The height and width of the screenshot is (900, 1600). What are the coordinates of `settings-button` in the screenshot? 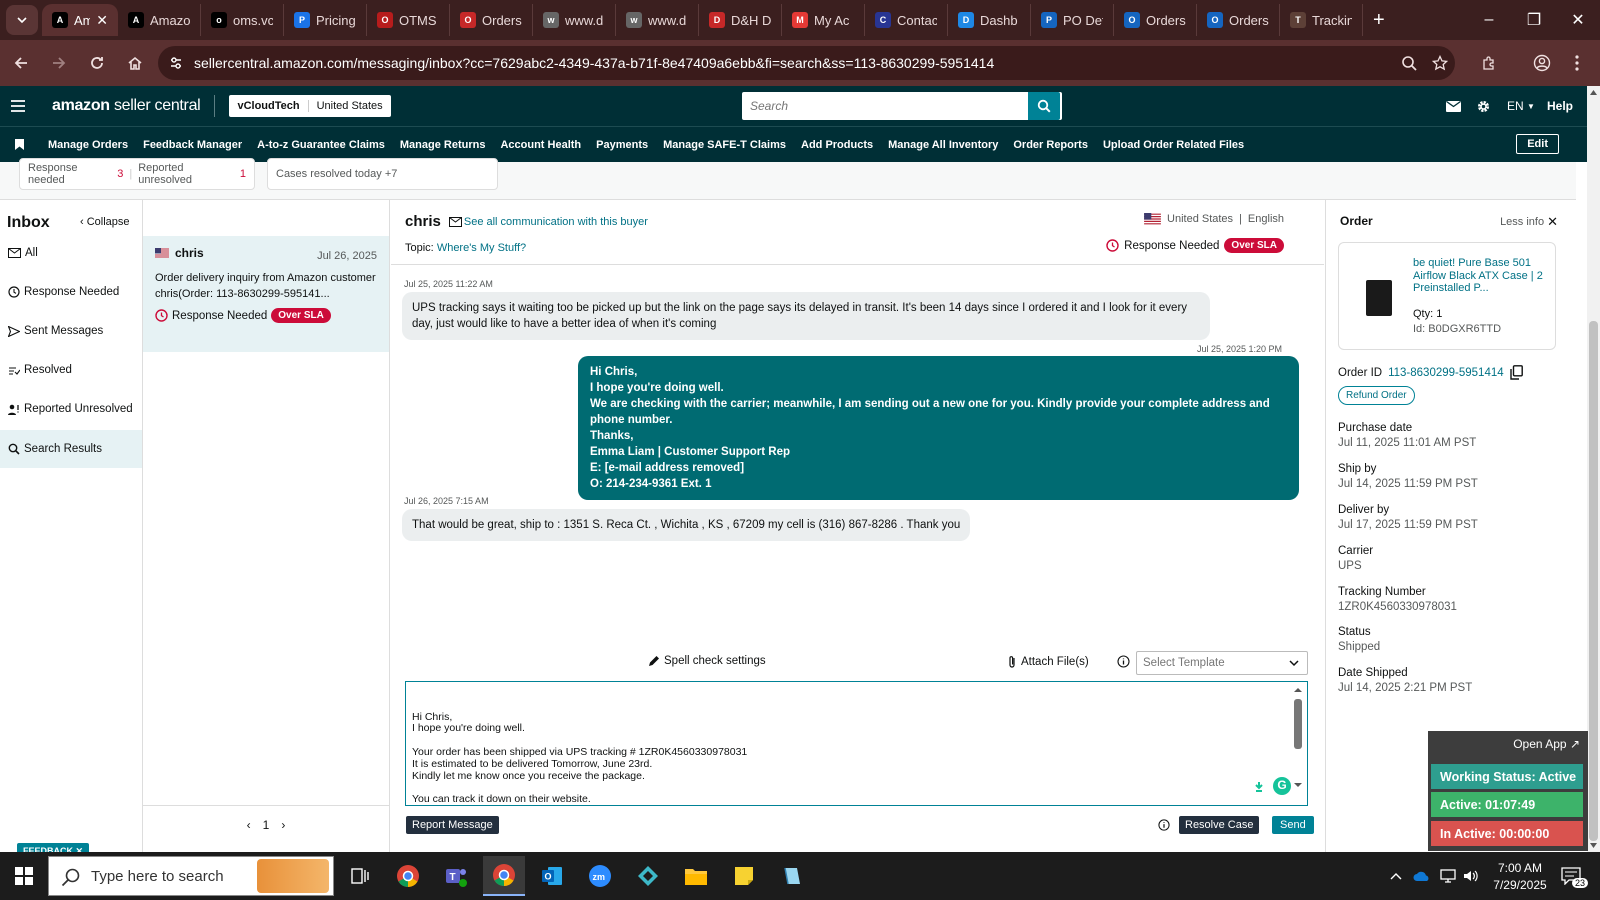 It's located at (1483, 106).